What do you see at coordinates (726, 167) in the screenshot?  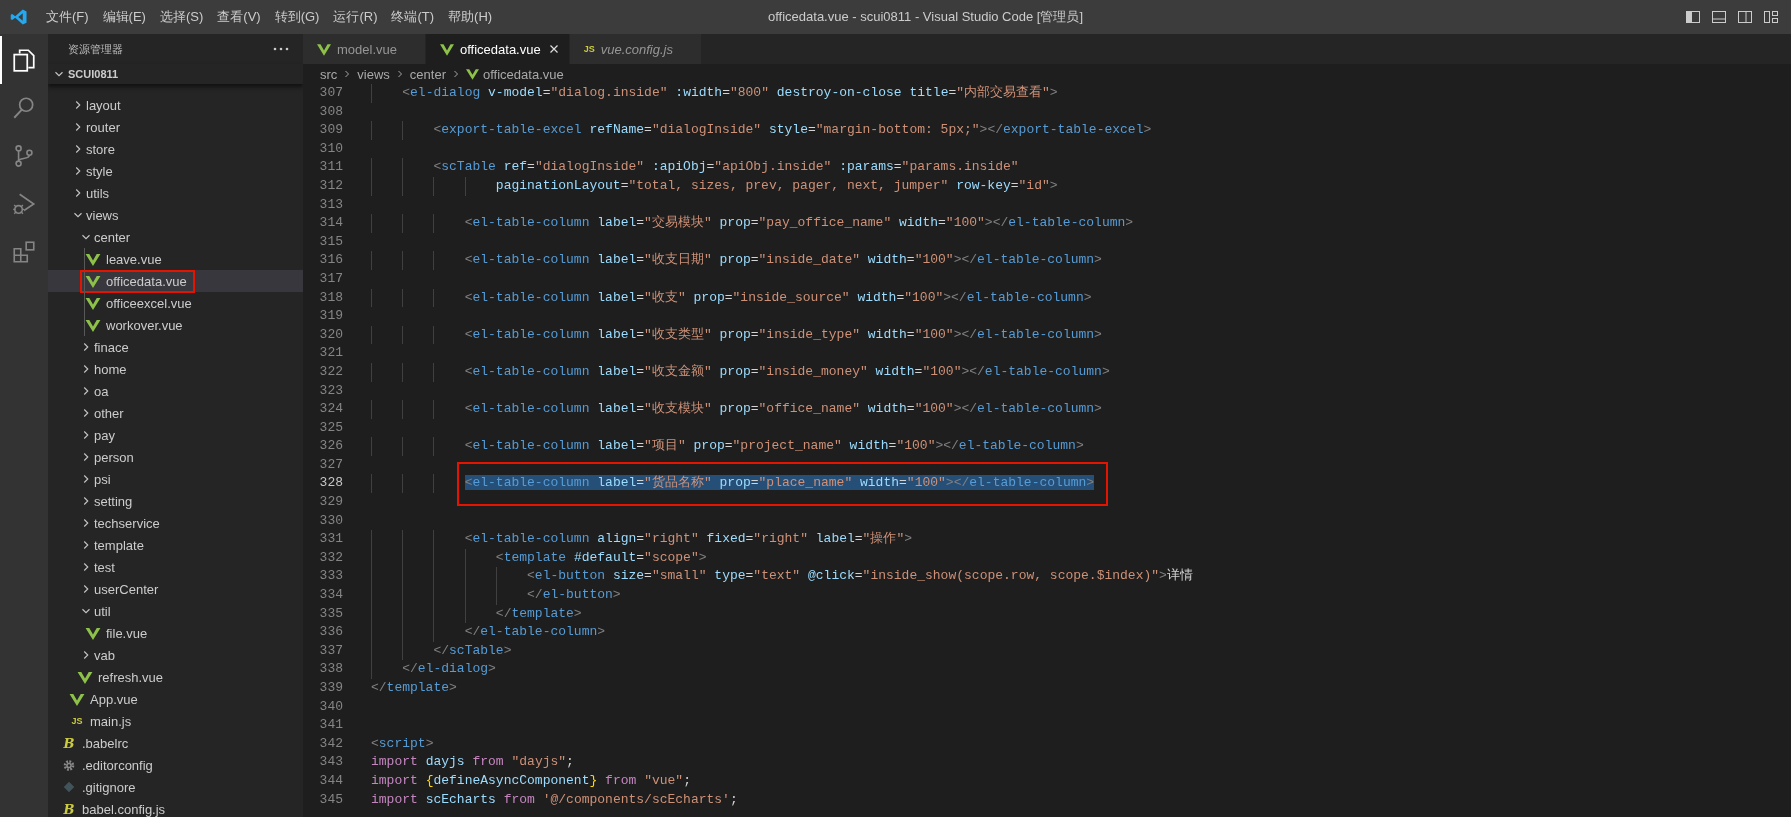 I see `code-line: <scTable ref="dialogInside" :apiObj="apiObj.inside" :params="params.inside"` at bounding box center [726, 167].